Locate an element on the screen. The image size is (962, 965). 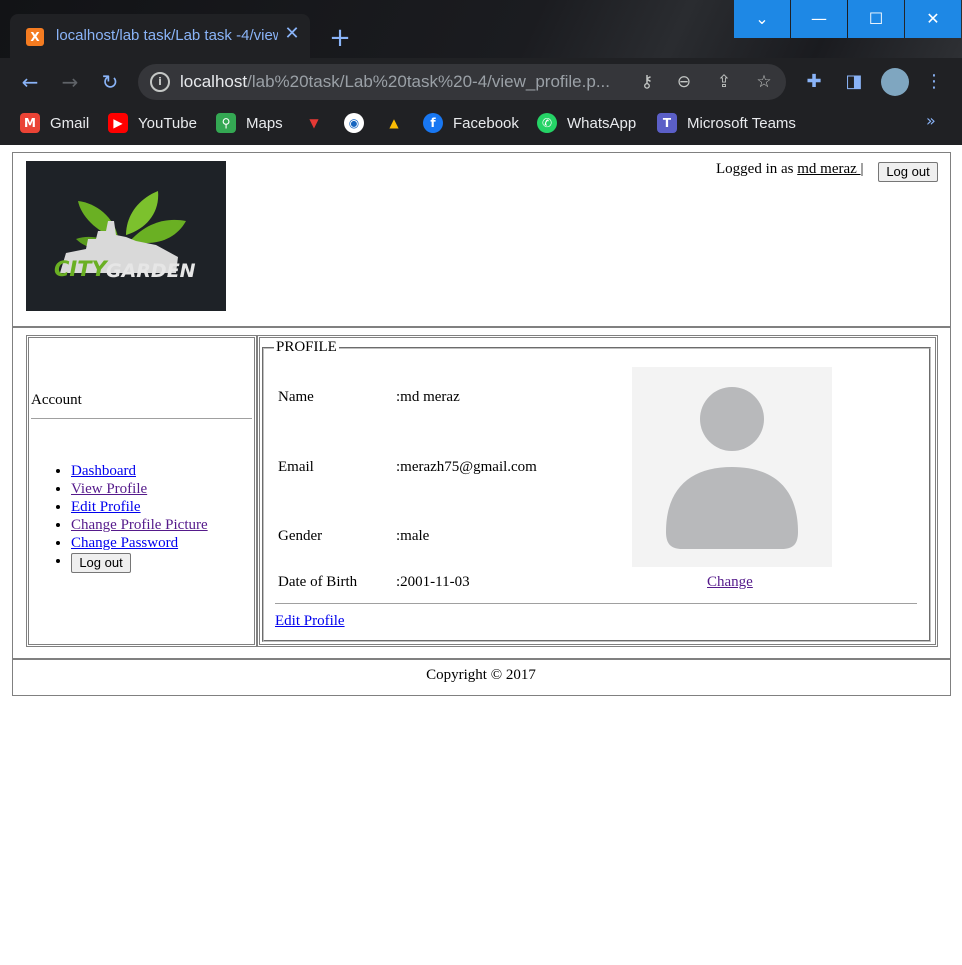
maximize-button: ☐ is located at coordinates (876, 19).